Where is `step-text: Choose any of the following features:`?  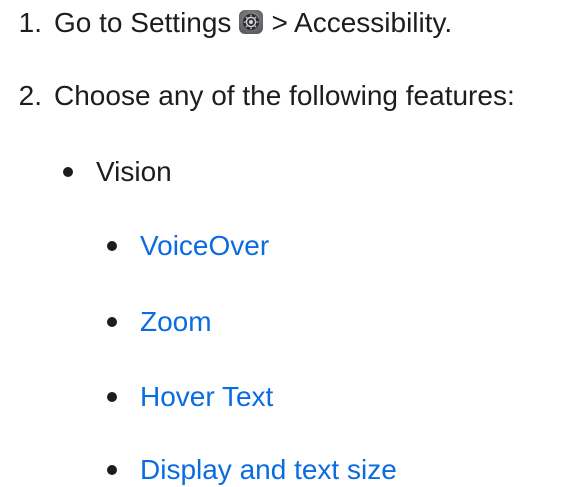 step-text: Choose any of the following features: is located at coordinates (284, 95).